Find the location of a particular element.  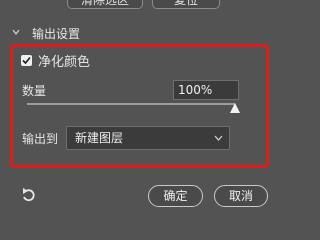

output-to-label: 输出到 is located at coordinates (40, 139).